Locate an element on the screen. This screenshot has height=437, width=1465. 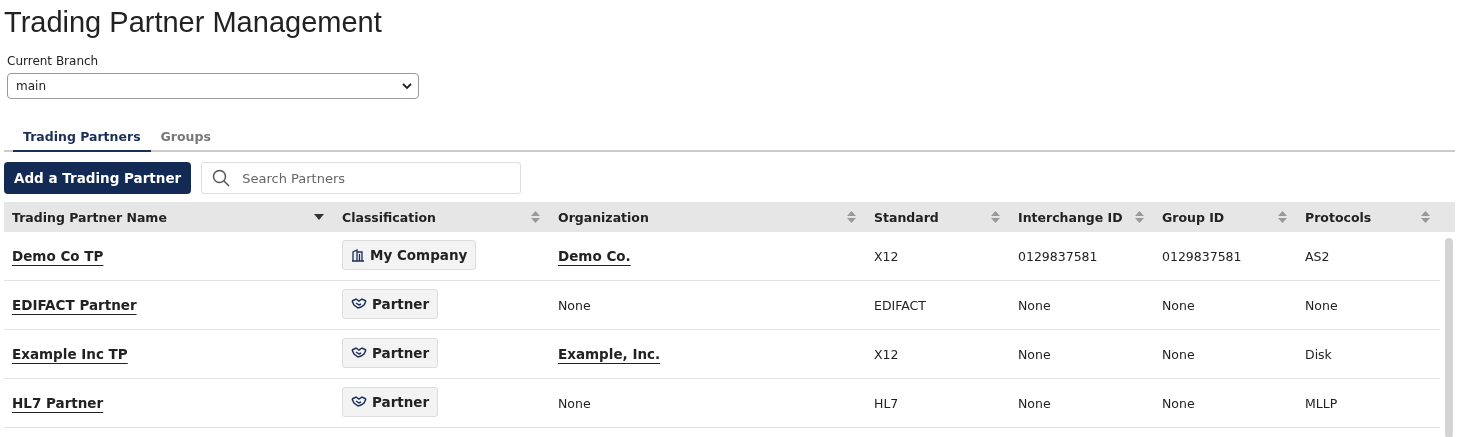
partner-link: EDIFACT Partner is located at coordinates (74, 305).